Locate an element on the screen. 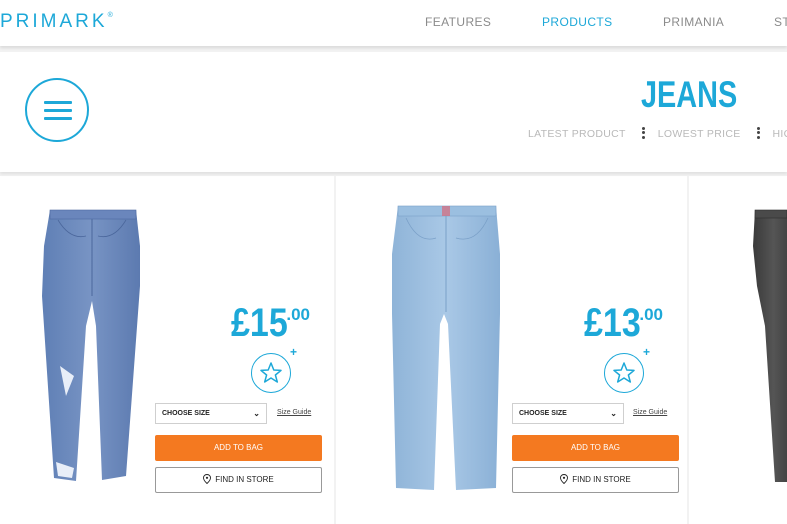  menu-button is located at coordinates (57, 110).